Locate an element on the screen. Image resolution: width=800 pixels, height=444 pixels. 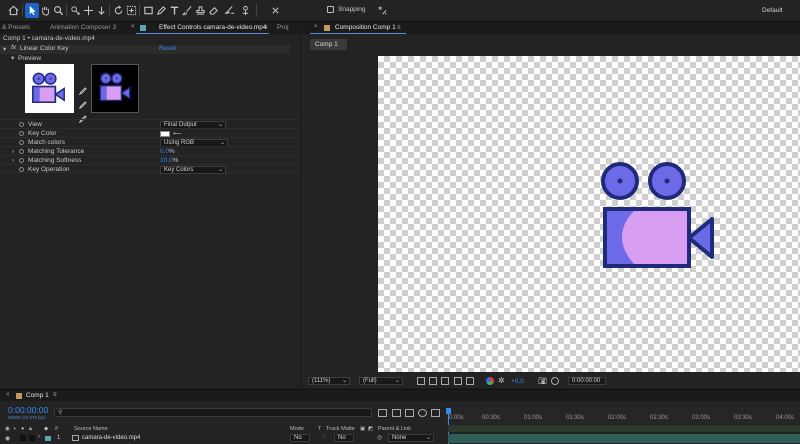
mask-visibility-icon is located at coordinates (445, 381).